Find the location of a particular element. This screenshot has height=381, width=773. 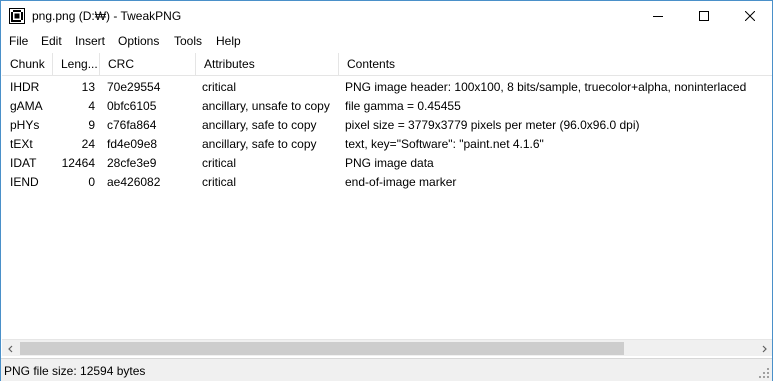

cell-attributes: ancillary, unsafe to copy is located at coordinates (266, 106).